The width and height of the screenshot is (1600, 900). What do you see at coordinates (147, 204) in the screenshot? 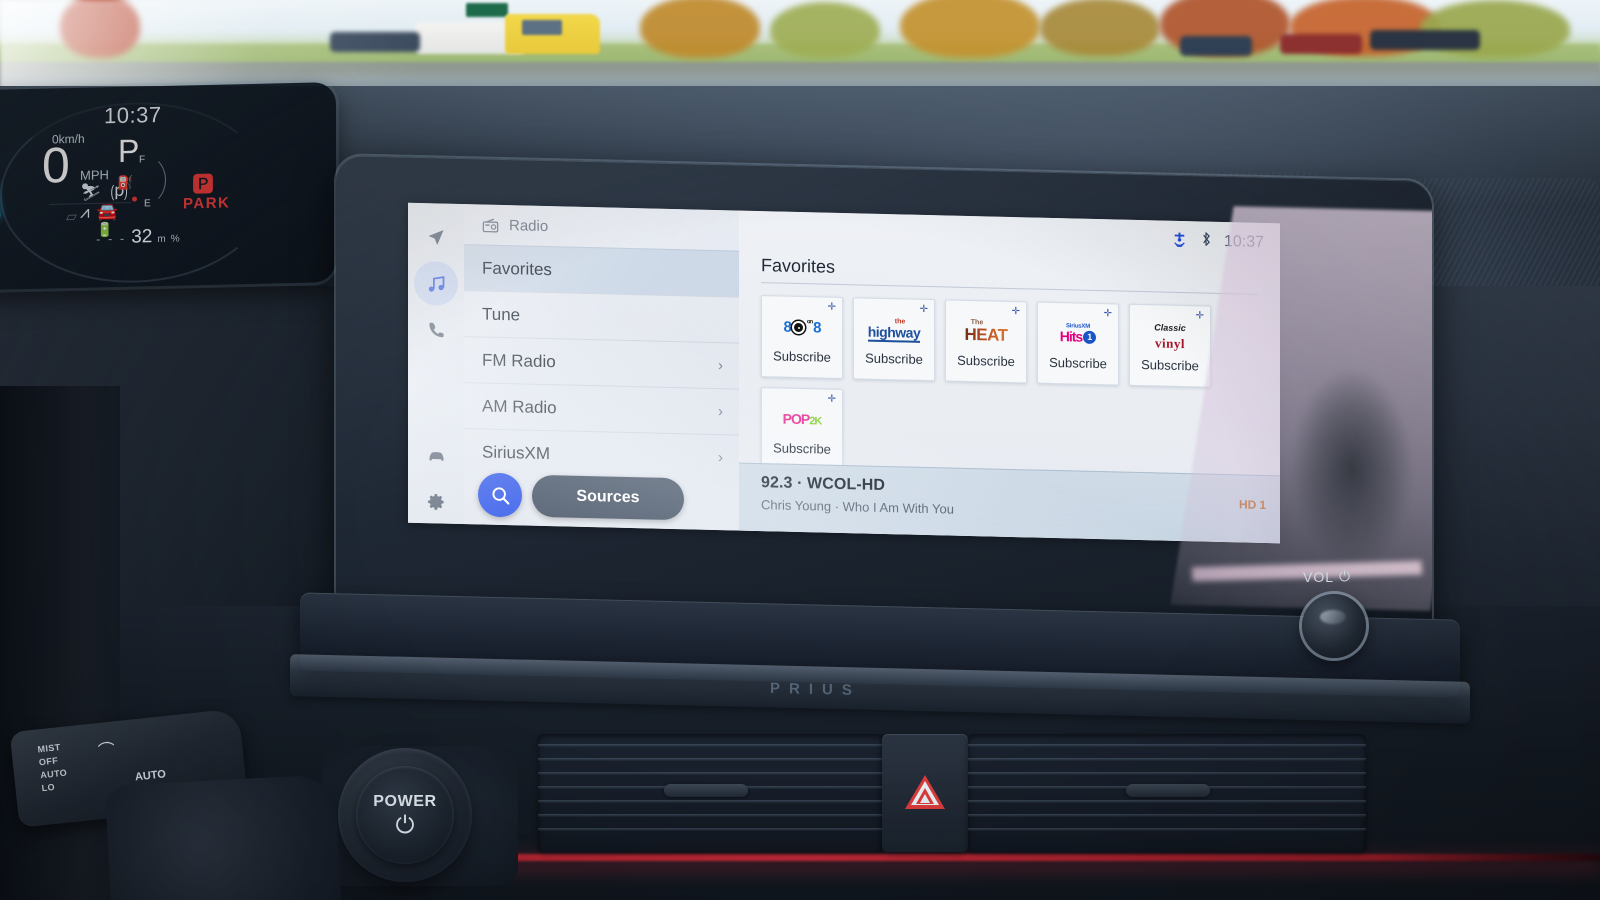
I see `fuel-empty-label: E` at bounding box center [147, 204].